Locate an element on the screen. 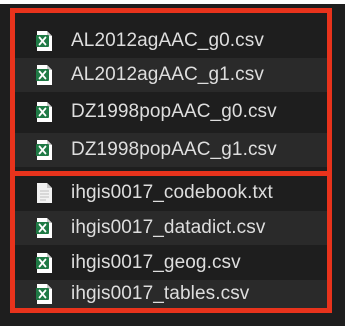 The height and width of the screenshot is (326, 345). highlight-divider is located at coordinates (171, 173).